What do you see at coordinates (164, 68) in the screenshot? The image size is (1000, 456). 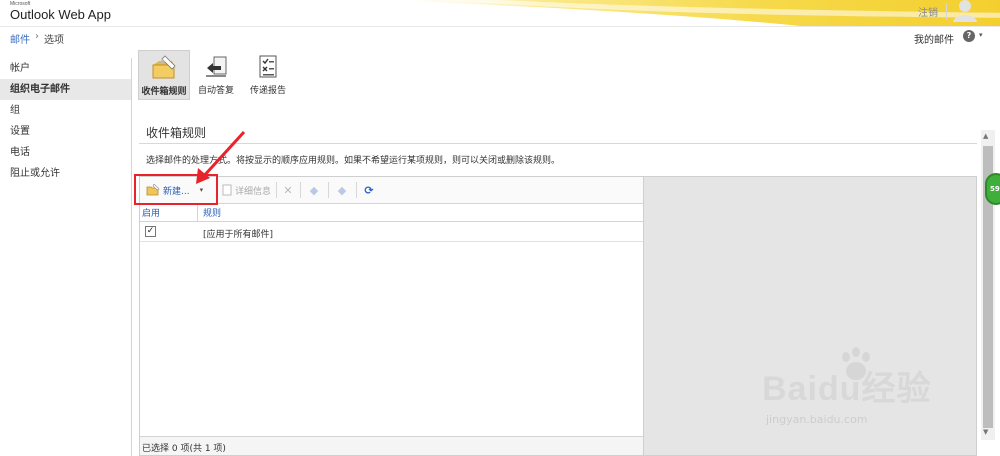 I see `inbox-rules-icon` at bounding box center [164, 68].